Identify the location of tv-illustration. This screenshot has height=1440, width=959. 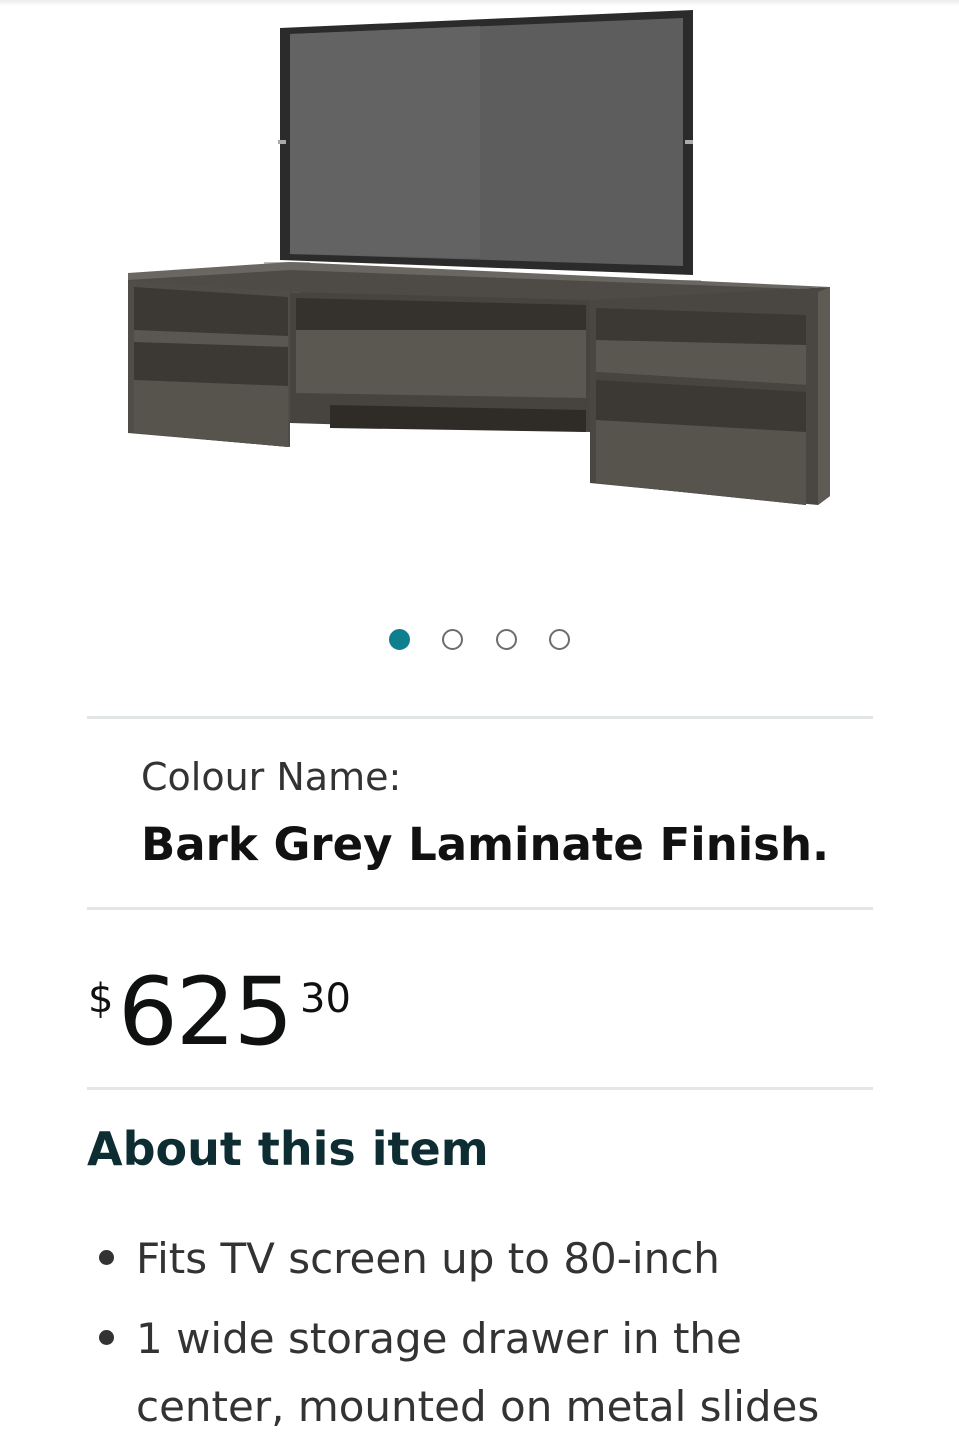
(482, 151).